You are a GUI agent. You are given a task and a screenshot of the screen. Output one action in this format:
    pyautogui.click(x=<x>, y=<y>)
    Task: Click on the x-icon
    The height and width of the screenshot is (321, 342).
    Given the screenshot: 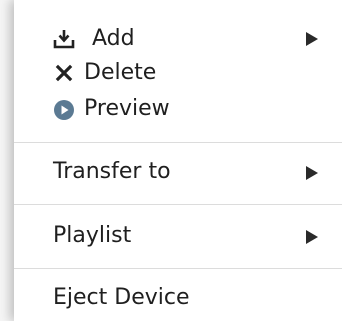 What is the action you would take?
    pyautogui.click(x=64, y=73)
    